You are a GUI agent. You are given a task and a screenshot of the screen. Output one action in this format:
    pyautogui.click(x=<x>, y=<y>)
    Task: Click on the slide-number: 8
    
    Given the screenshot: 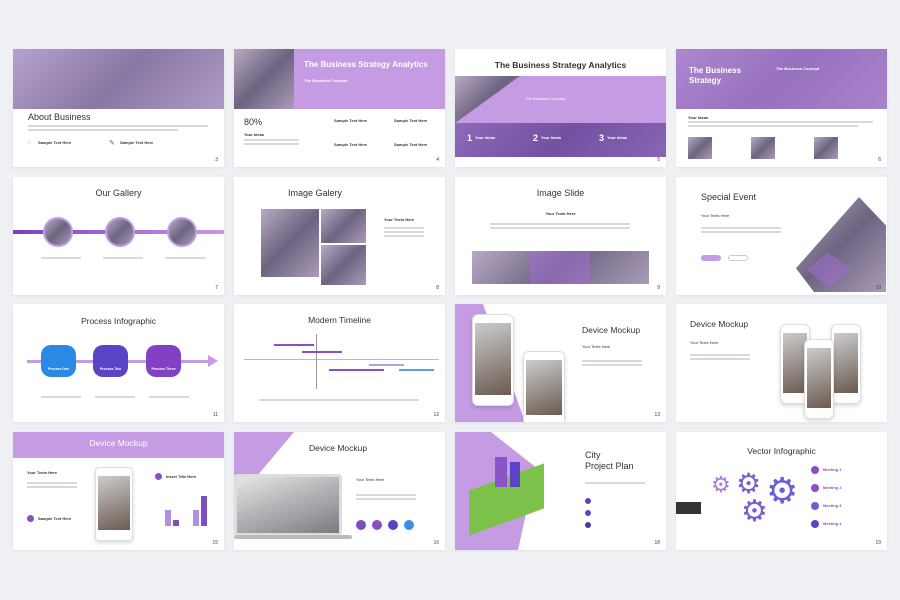 What is the action you would take?
    pyautogui.click(x=437, y=288)
    